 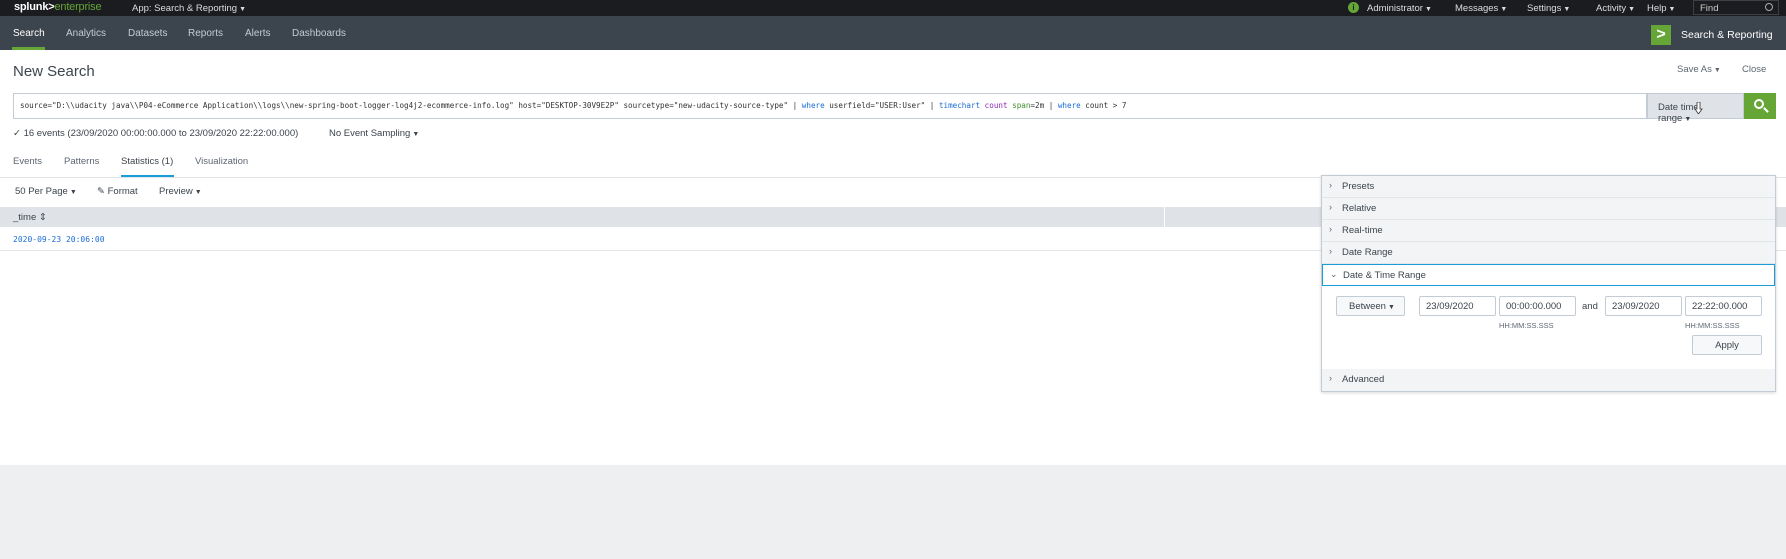 What do you see at coordinates (1727, 35) in the screenshot?
I see `app-title: Search & Reporting` at bounding box center [1727, 35].